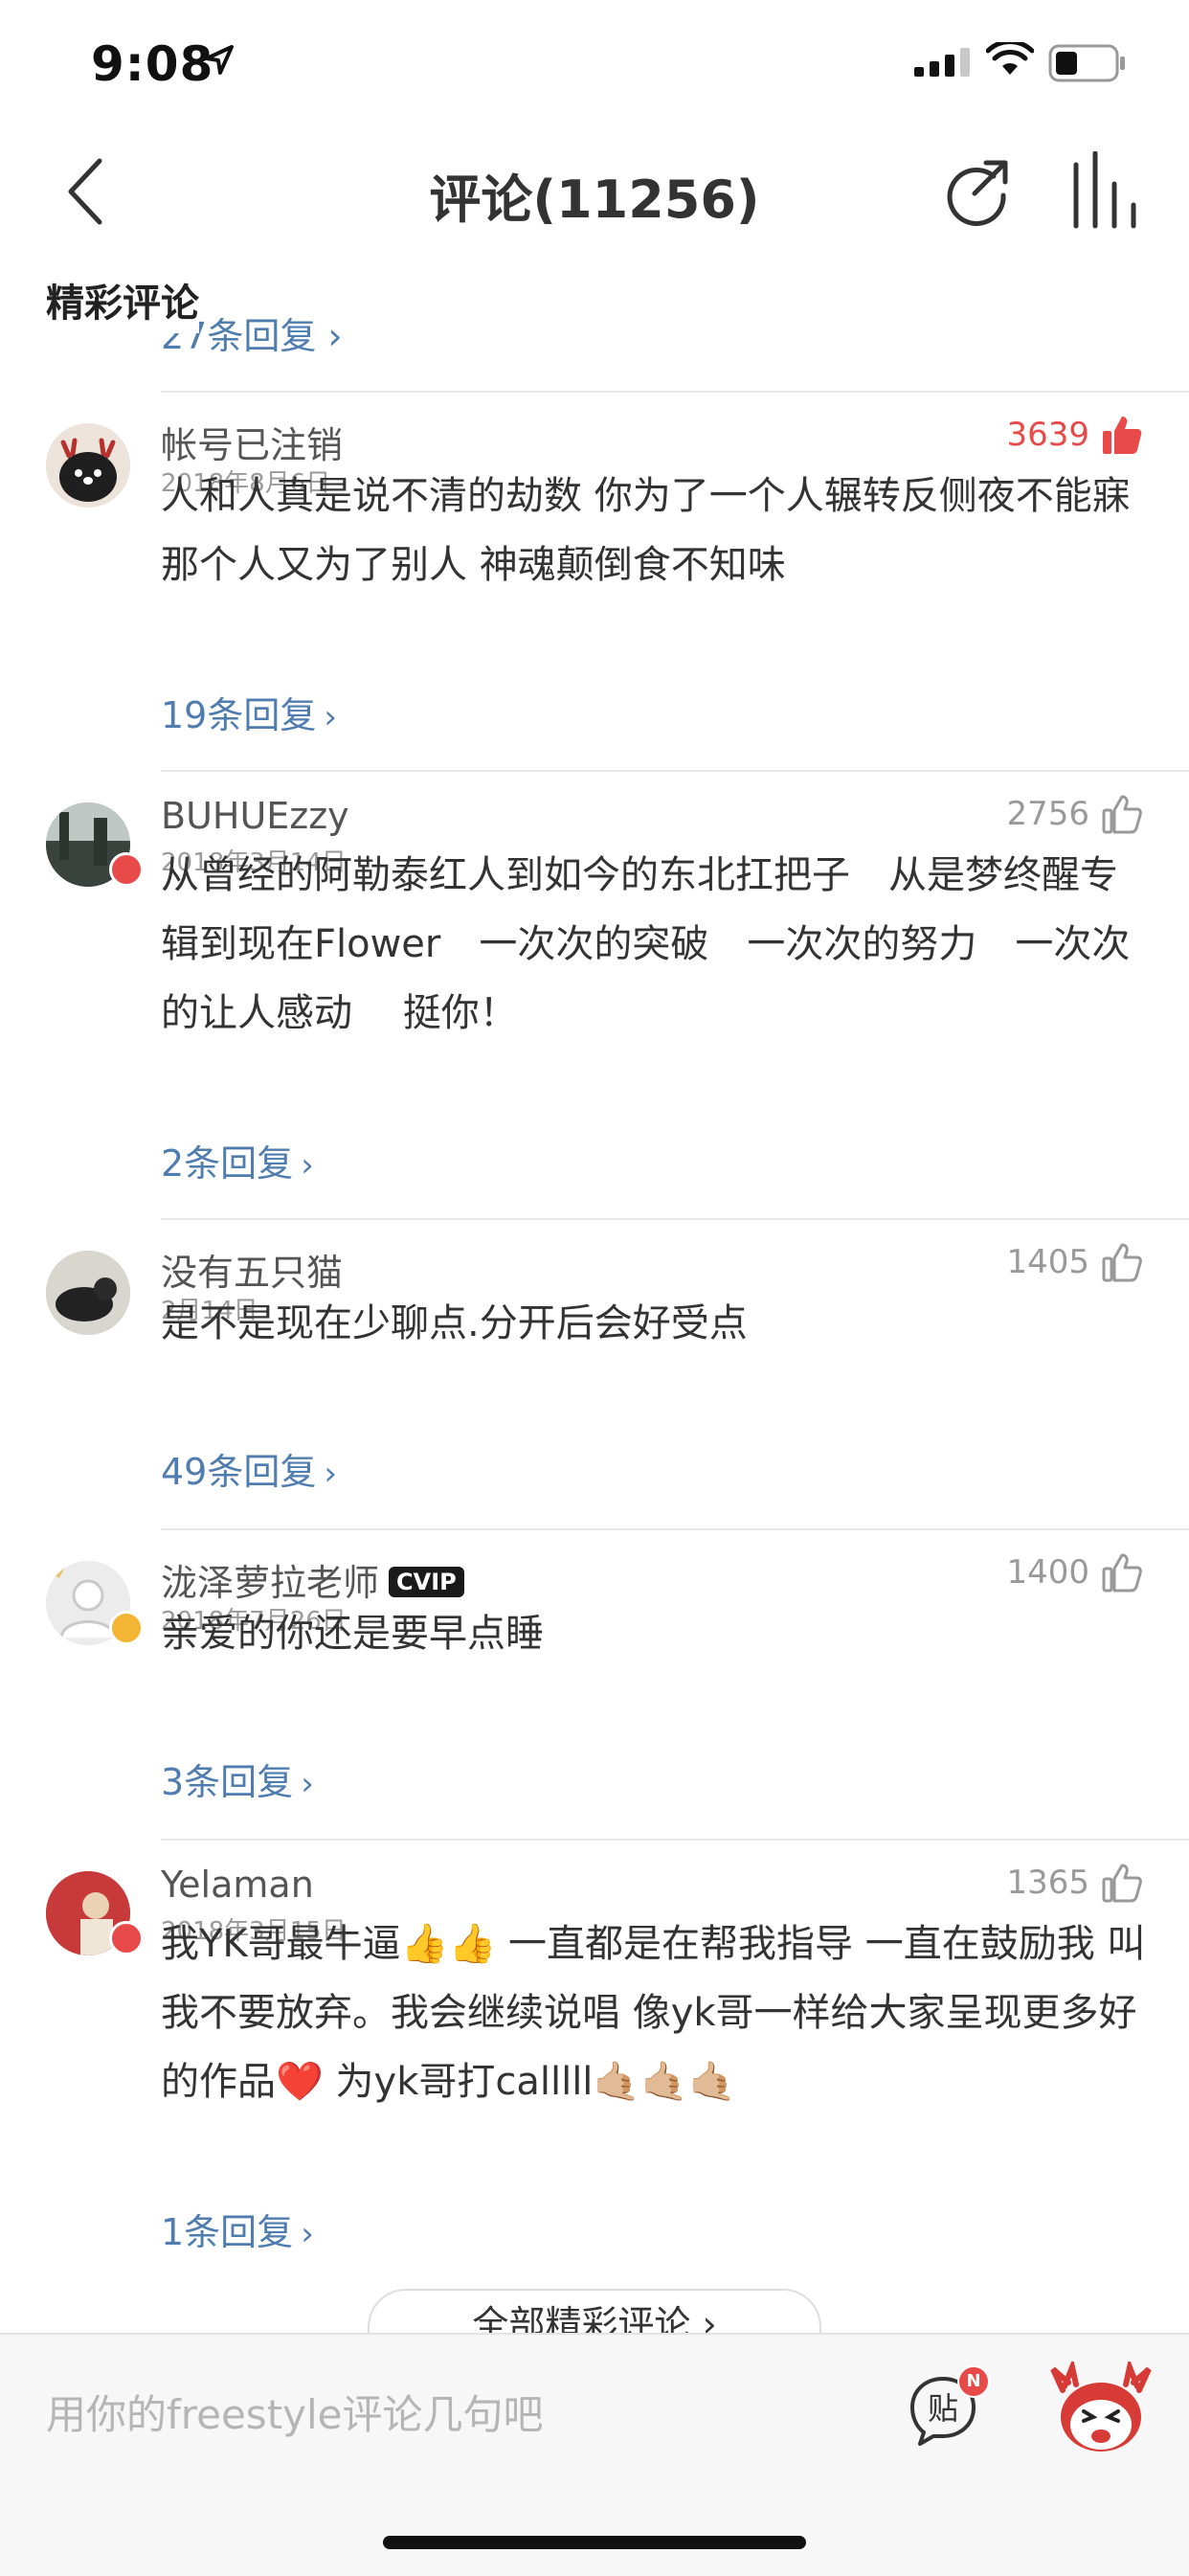 This screenshot has width=1189, height=2576. What do you see at coordinates (973, 2381) in the screenshot?
I see `notification-badge: N` at bounding box center [973, 2381].